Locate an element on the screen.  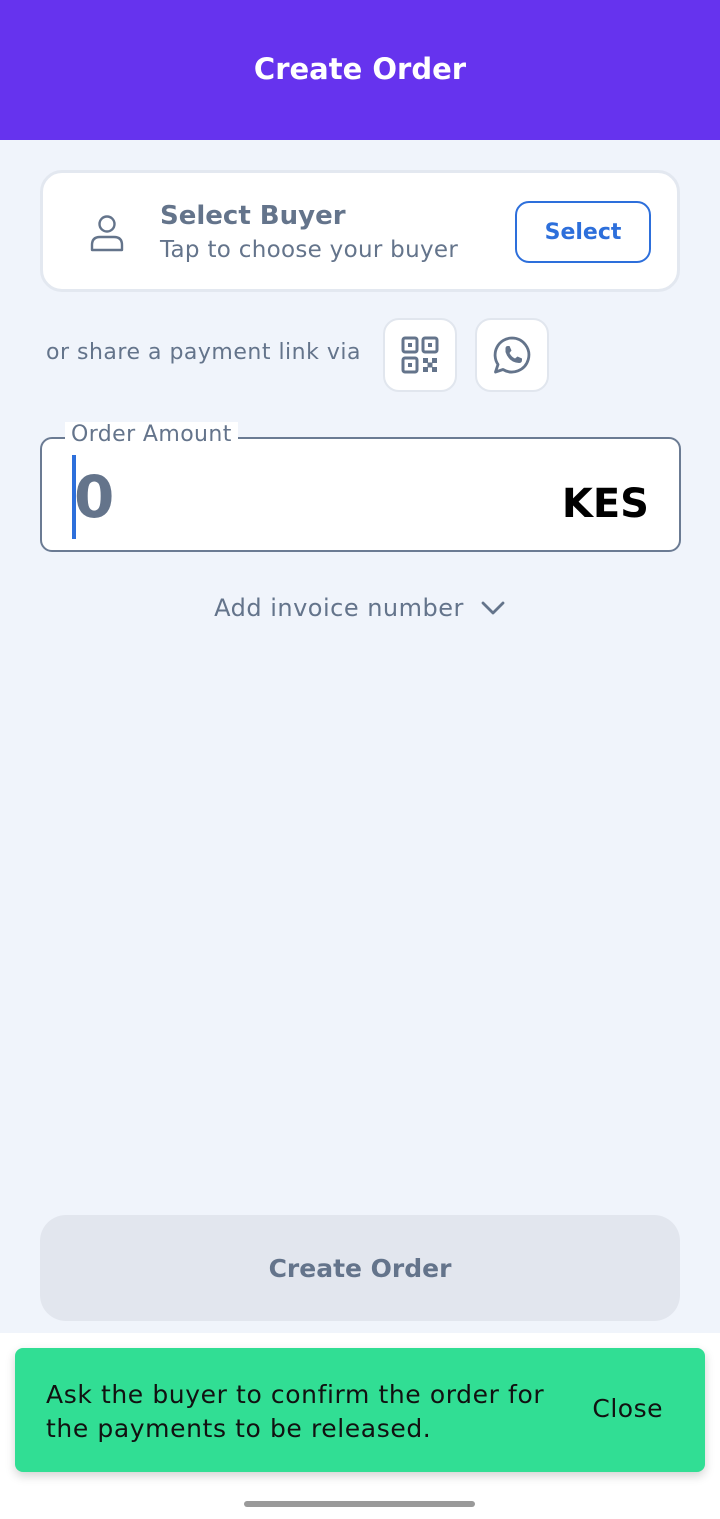
order-amount-input: 0 is located at coordinates (94, 497).